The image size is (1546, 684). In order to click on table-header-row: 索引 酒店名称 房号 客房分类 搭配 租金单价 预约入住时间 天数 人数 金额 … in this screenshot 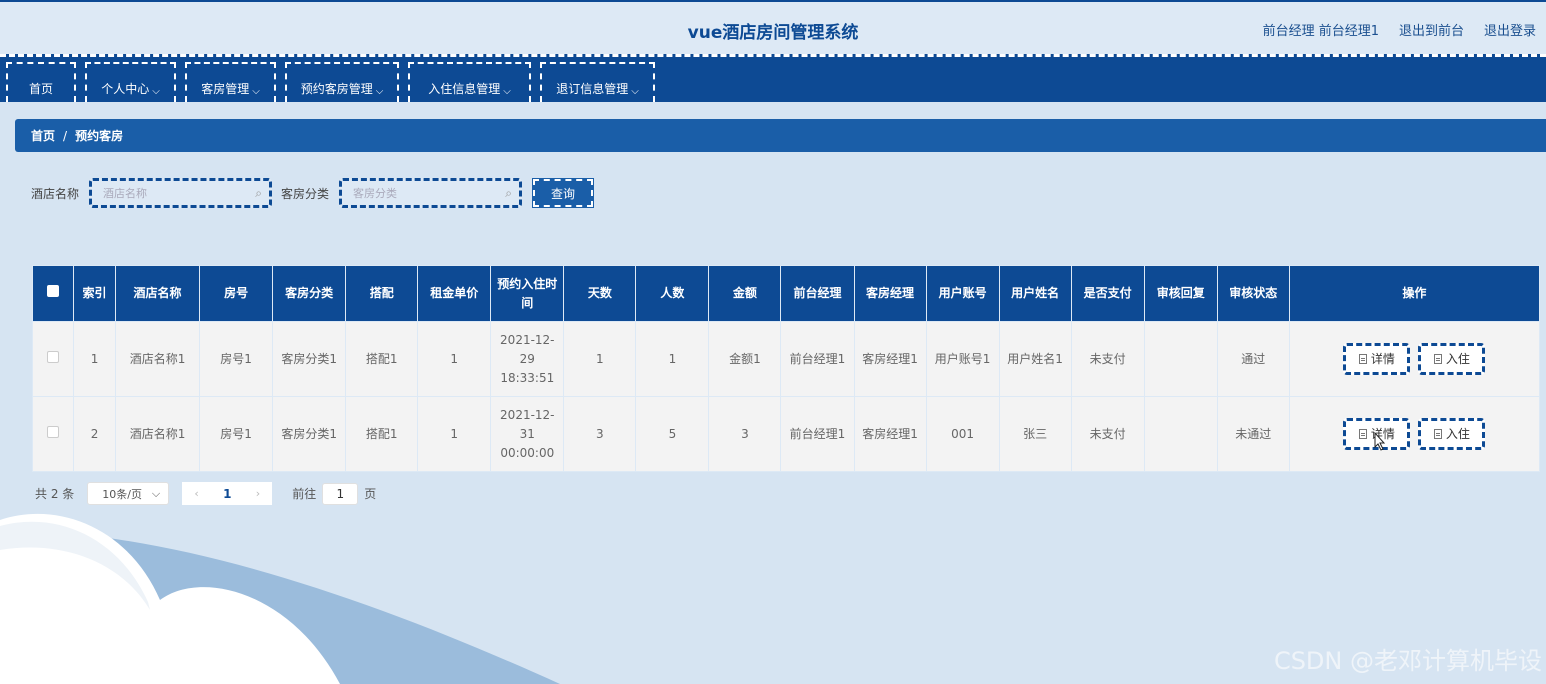, I will do `click(786, 293)`.